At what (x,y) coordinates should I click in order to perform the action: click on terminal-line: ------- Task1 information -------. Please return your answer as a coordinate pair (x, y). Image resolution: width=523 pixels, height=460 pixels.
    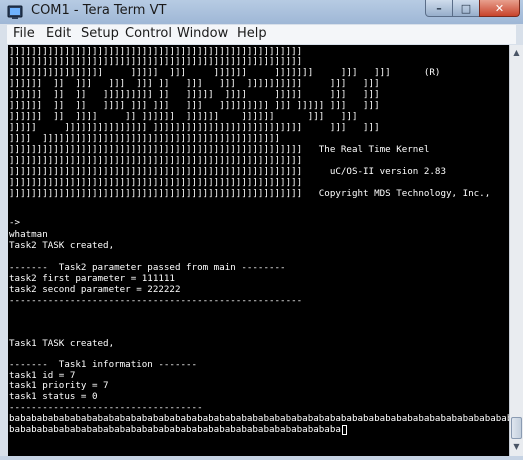
    Looking at the image, I should click on (103, 364).